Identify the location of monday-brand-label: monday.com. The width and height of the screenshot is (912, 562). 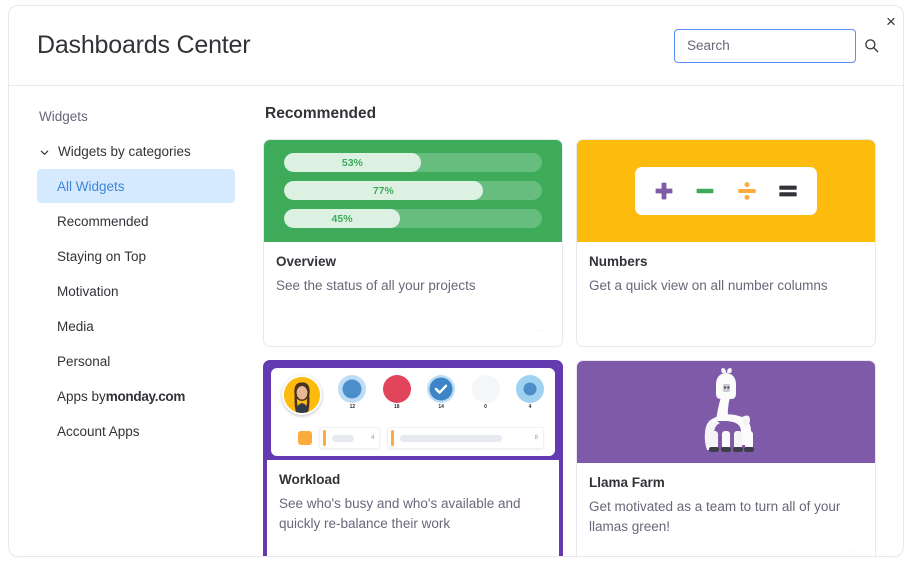
(145, 396).